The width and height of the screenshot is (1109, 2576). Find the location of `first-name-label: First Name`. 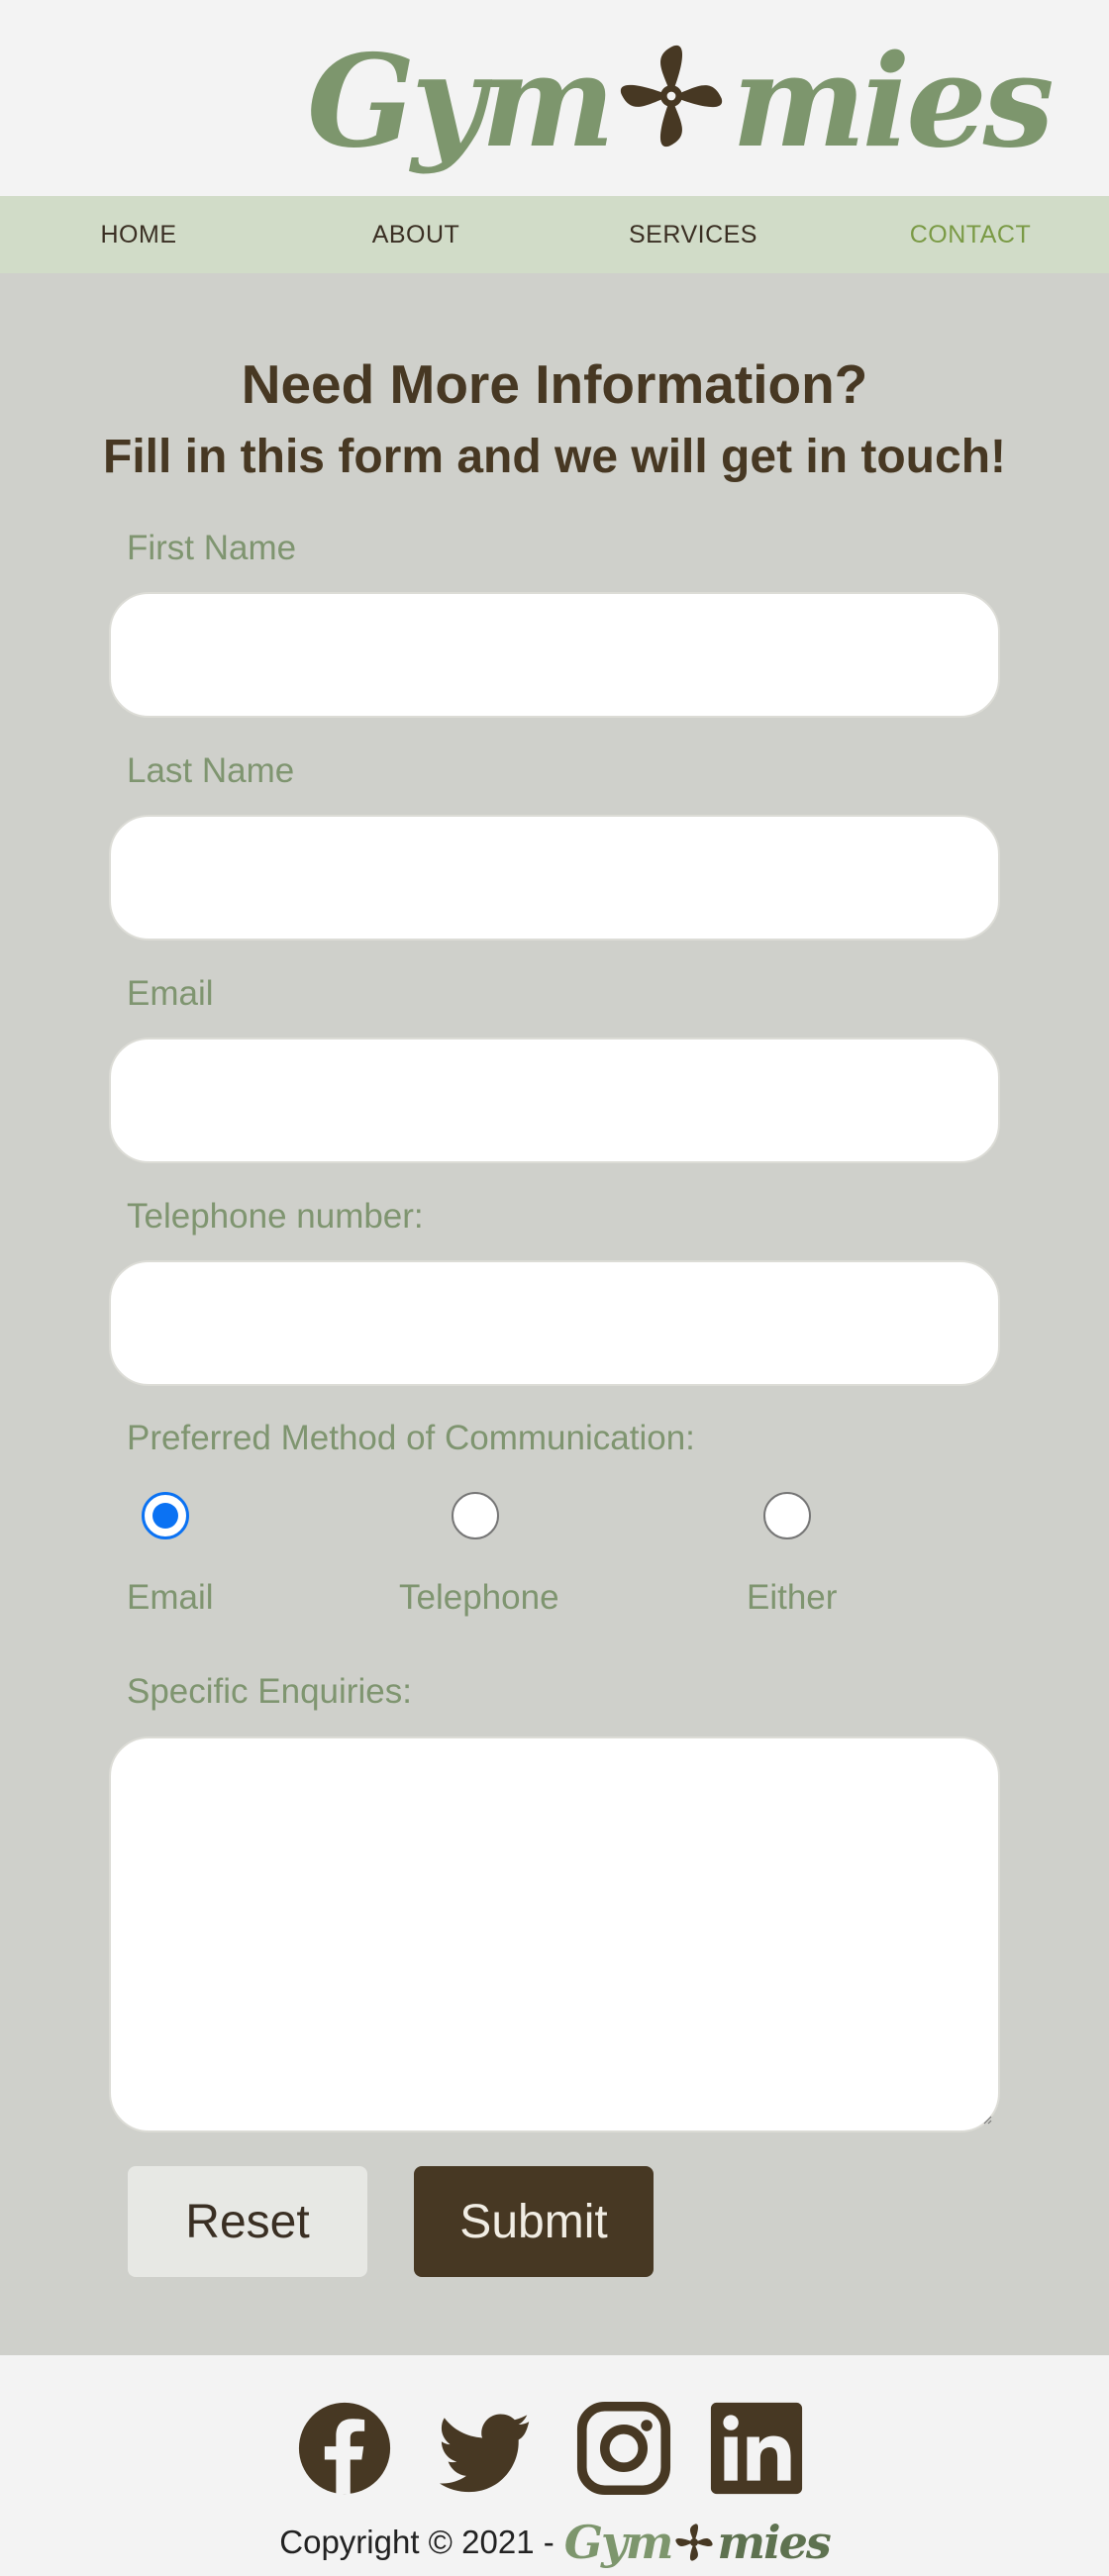

first-name-label: First Name is located at coordinates (212, 548).